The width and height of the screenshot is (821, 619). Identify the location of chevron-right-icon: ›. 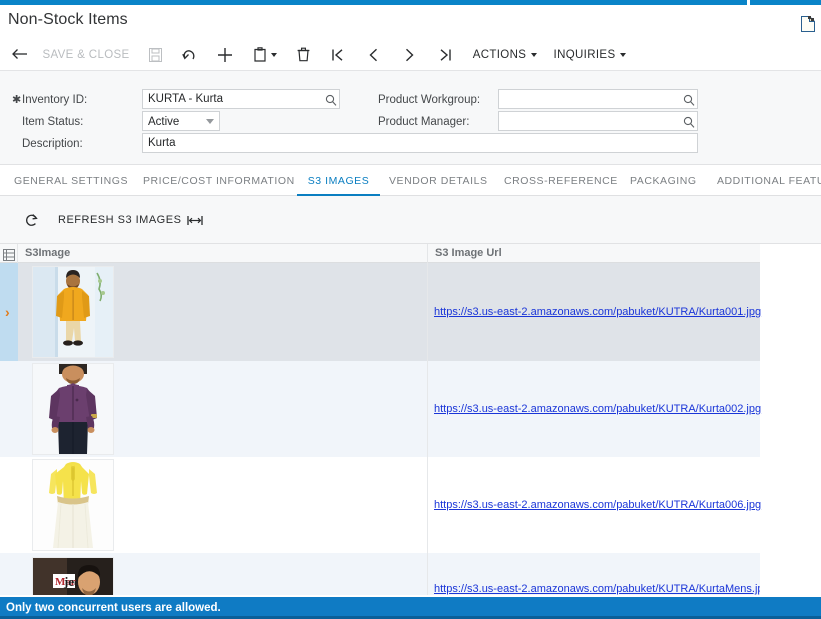
(7, 312).